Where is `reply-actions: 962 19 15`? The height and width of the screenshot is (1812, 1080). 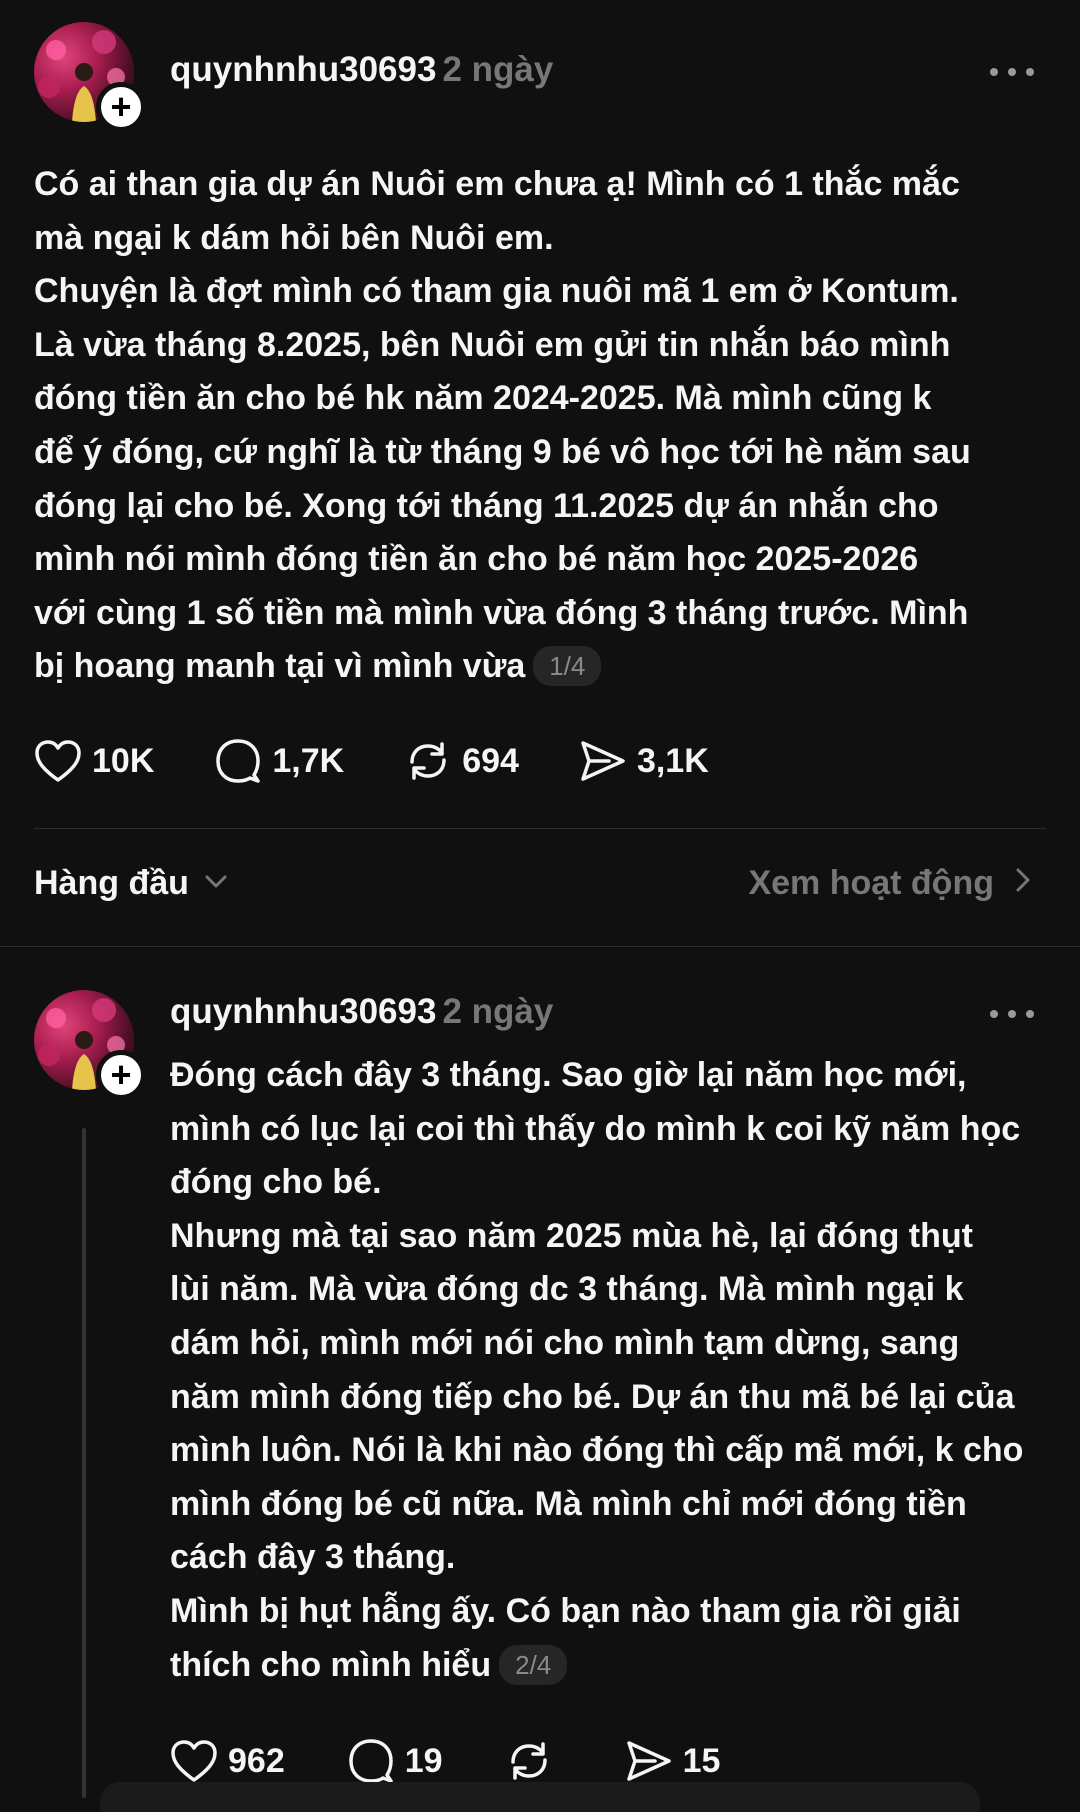 reply-actions: 962 19 15 is located at coordinates (445, 1761).